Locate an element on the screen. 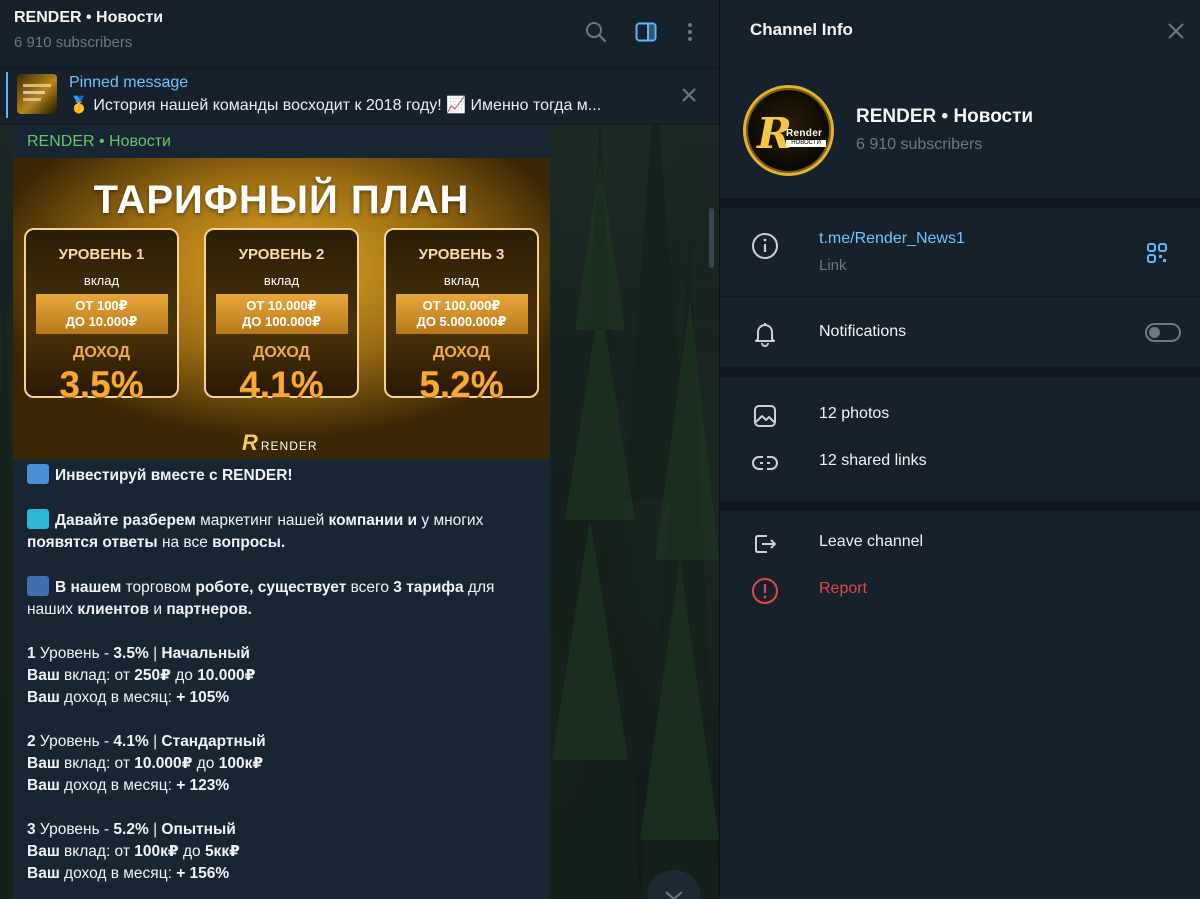 The height and width of the screenshot is (899, 1200). bold-text: Инвестируй вместе с RENDER! is located at coordinates (174, 475).